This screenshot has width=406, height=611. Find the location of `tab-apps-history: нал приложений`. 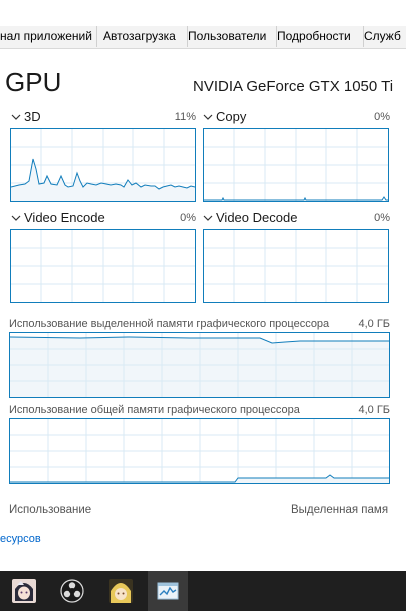

tab-apps-history: нал приложений is located at coordinates (48, 36).